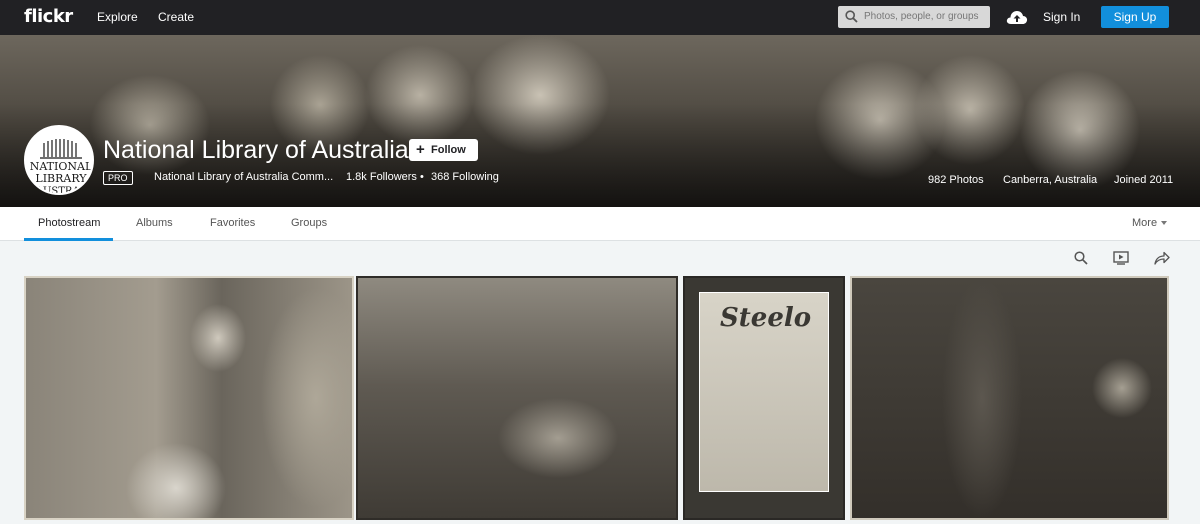 Image resolution: width=1200 pixels, height=524 pixels. Describe the element at coordinates (1145, 223) in the screenshot. I see `more-label: More` at that location.